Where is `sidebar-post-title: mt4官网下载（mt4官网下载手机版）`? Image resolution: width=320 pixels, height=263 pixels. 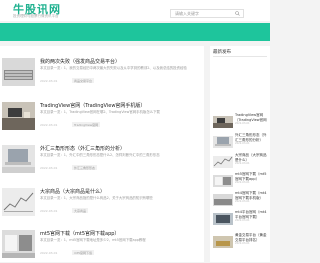 sidebar-post-title: mt4官网下载（mt4官网下载手机版） is located at coordinates (252, 195).